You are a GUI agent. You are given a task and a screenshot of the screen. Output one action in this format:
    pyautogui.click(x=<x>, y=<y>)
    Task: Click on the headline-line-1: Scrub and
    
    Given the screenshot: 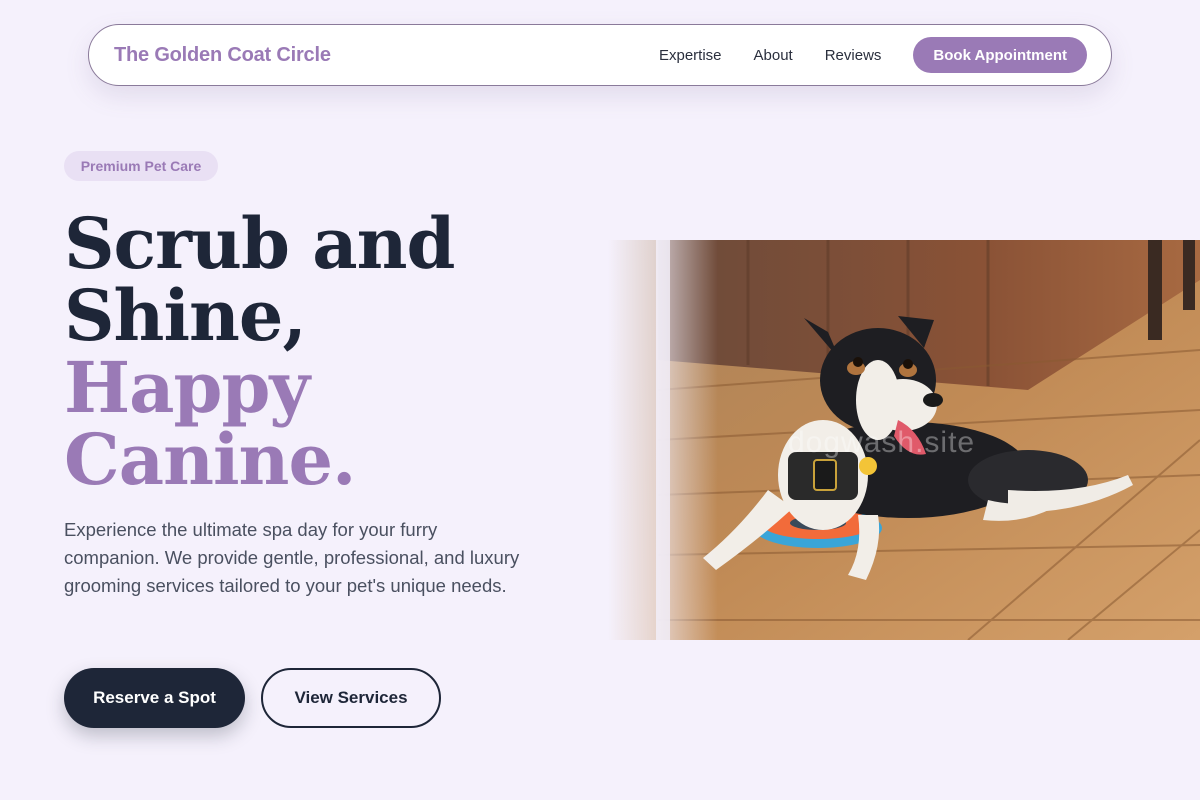 What is the action you would take?
    pyautogui.click(x=259, y=243)
    